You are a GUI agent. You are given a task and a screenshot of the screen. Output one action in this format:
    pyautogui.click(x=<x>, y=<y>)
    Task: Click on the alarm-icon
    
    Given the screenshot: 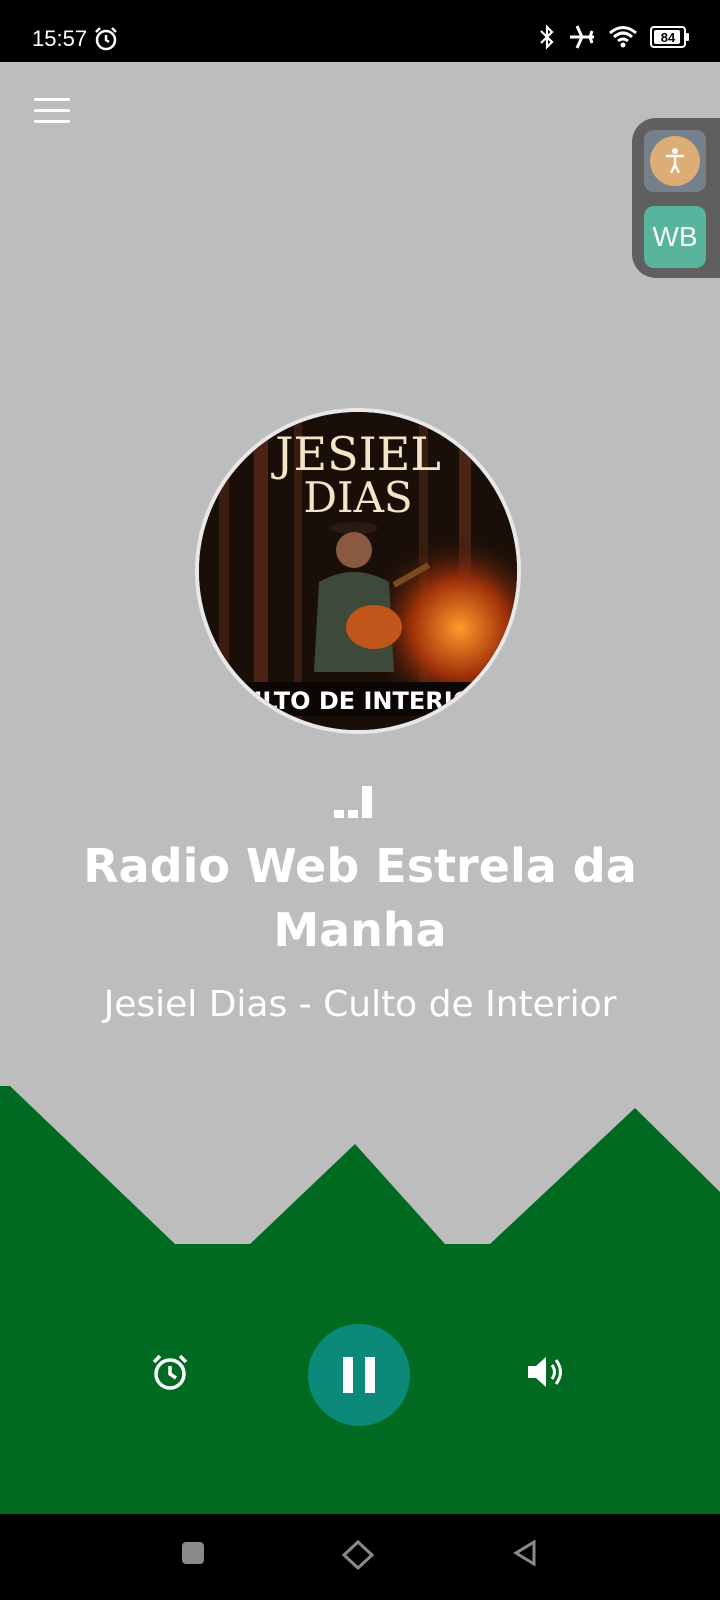 What is the action you would take?
    pyautogui.click(x=106, y=39)
    